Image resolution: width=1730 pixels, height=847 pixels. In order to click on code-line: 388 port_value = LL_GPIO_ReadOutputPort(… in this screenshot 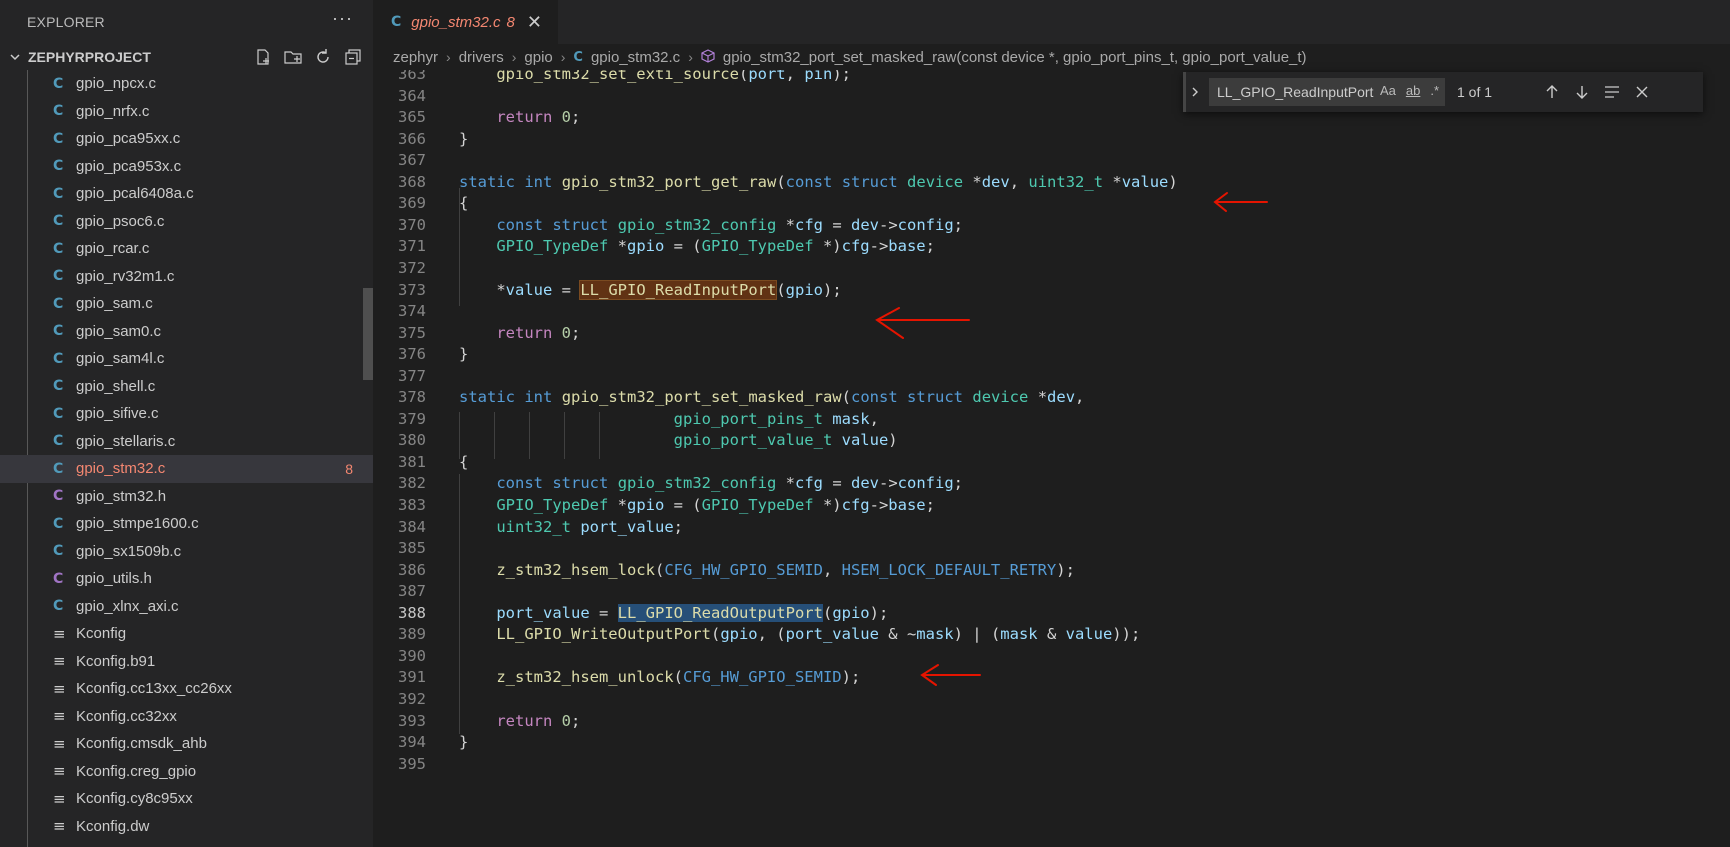, I will do `click(1051, 614)`.